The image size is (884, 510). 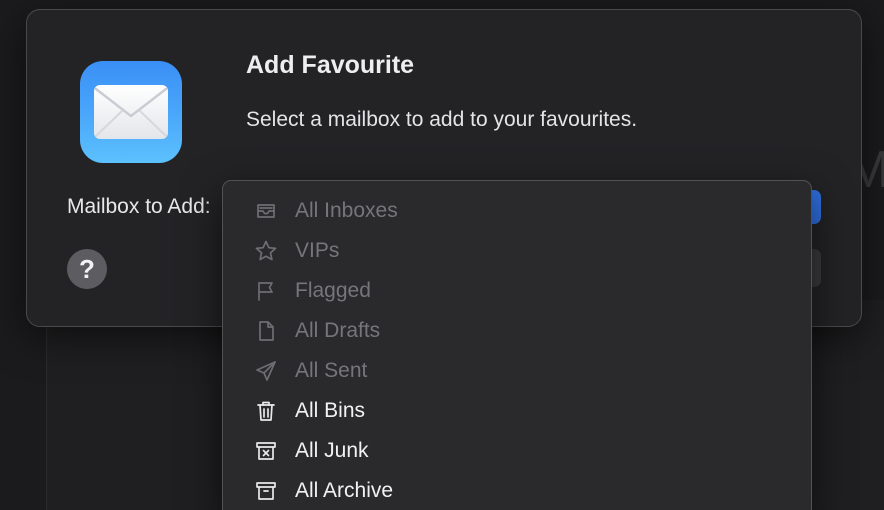 What do you see at coordinates (266, 371) in the screenshot?
I see `paper-plane-icon` at bounding box center [266, 371].